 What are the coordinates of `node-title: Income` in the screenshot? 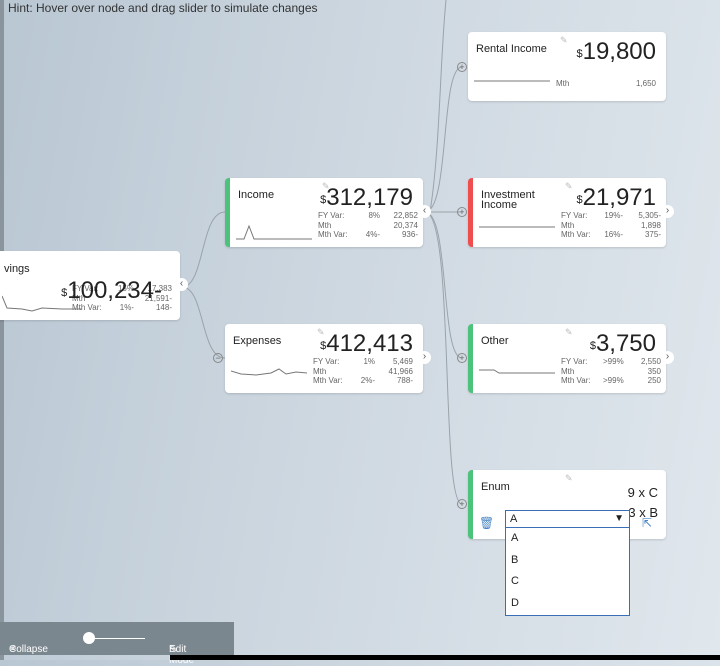 It's located at (256, 195).